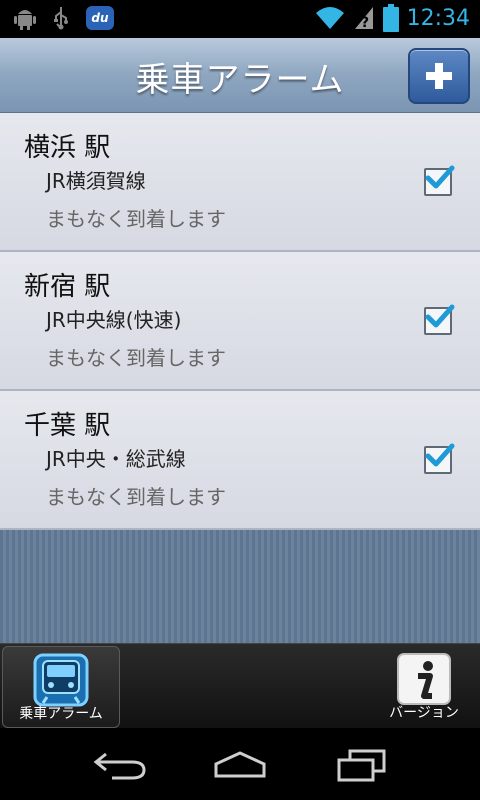 This screenshot has height=800, width=480. Describe the element at coordinates (67, 287) in the screenshot. I see `station-name: 新宿 駅` at that location.